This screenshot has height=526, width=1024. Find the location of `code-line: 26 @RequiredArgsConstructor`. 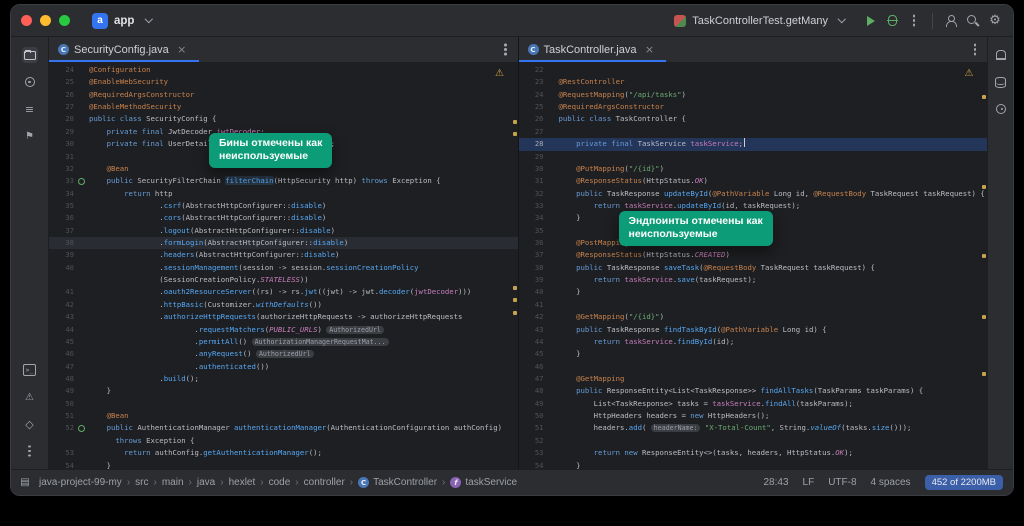

code-line: 26 @RequiredArgsConstructor is located at coordinates (283, 95).